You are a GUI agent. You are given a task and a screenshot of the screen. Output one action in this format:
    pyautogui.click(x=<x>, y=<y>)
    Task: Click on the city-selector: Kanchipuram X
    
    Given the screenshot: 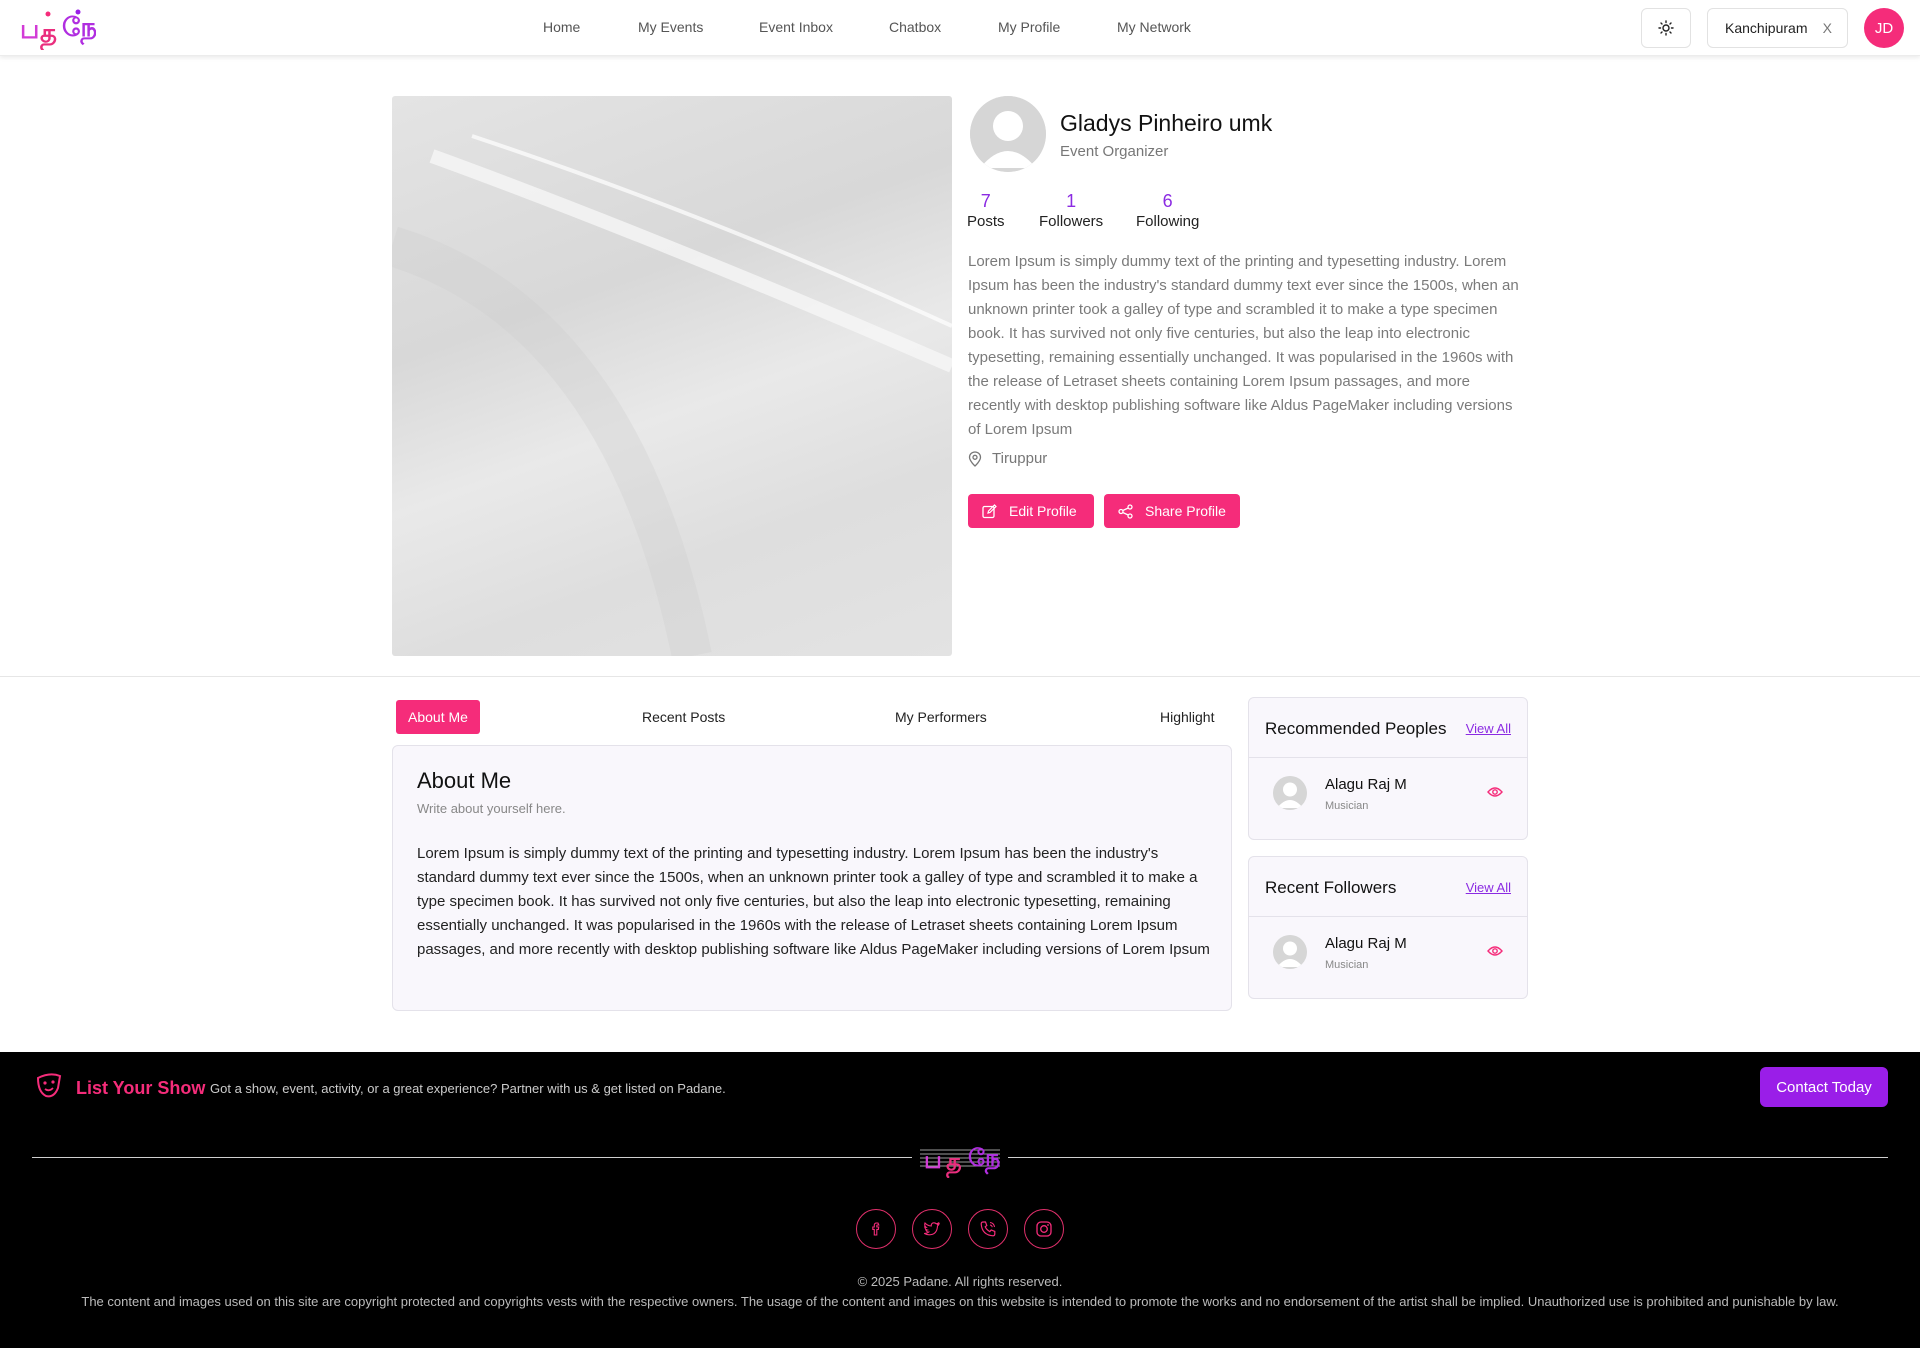 What is the action you would take?
    pyautogui.click(x=1777, y=28)
    